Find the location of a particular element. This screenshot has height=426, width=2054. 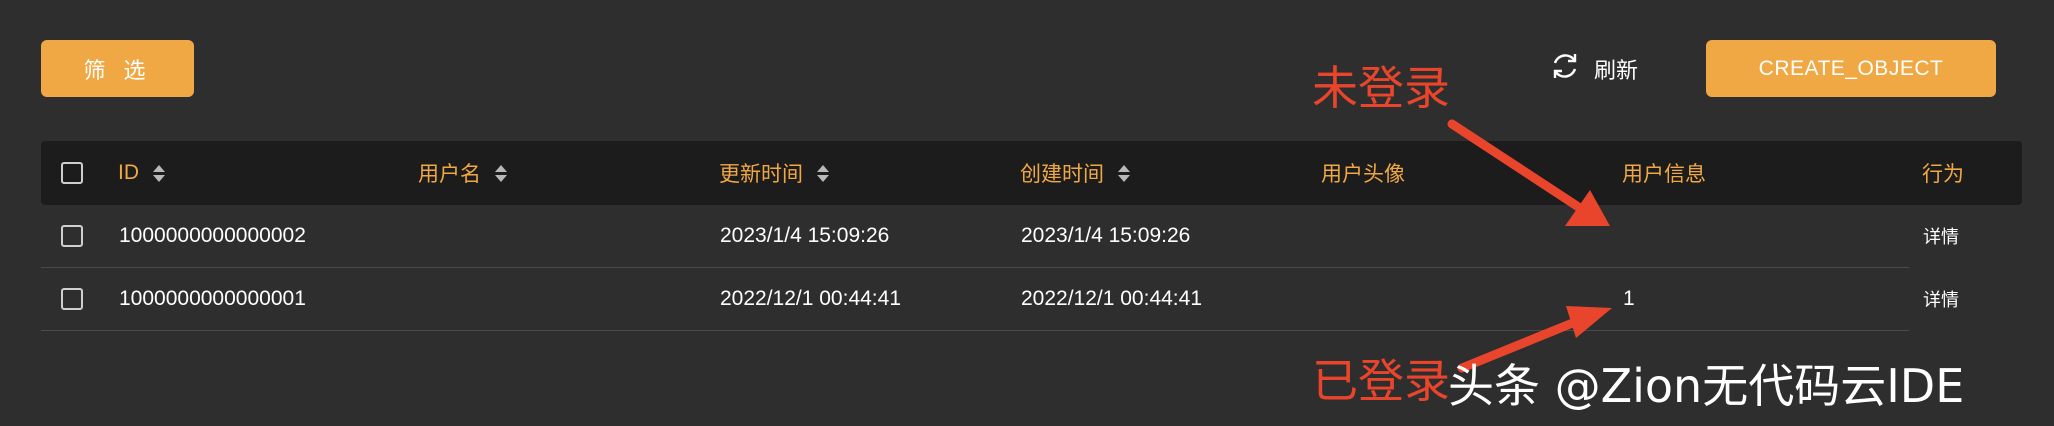

column-header-username: 用户名 is located at coordinates (462, 173).